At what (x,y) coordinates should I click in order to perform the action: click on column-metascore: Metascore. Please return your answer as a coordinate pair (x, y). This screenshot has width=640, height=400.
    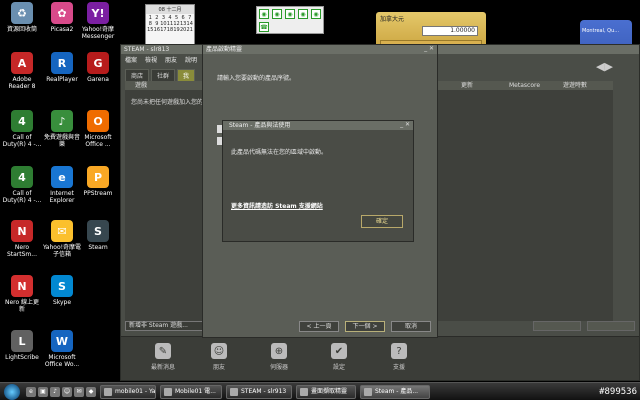
    Looking at the image, I should click on (524, 85).